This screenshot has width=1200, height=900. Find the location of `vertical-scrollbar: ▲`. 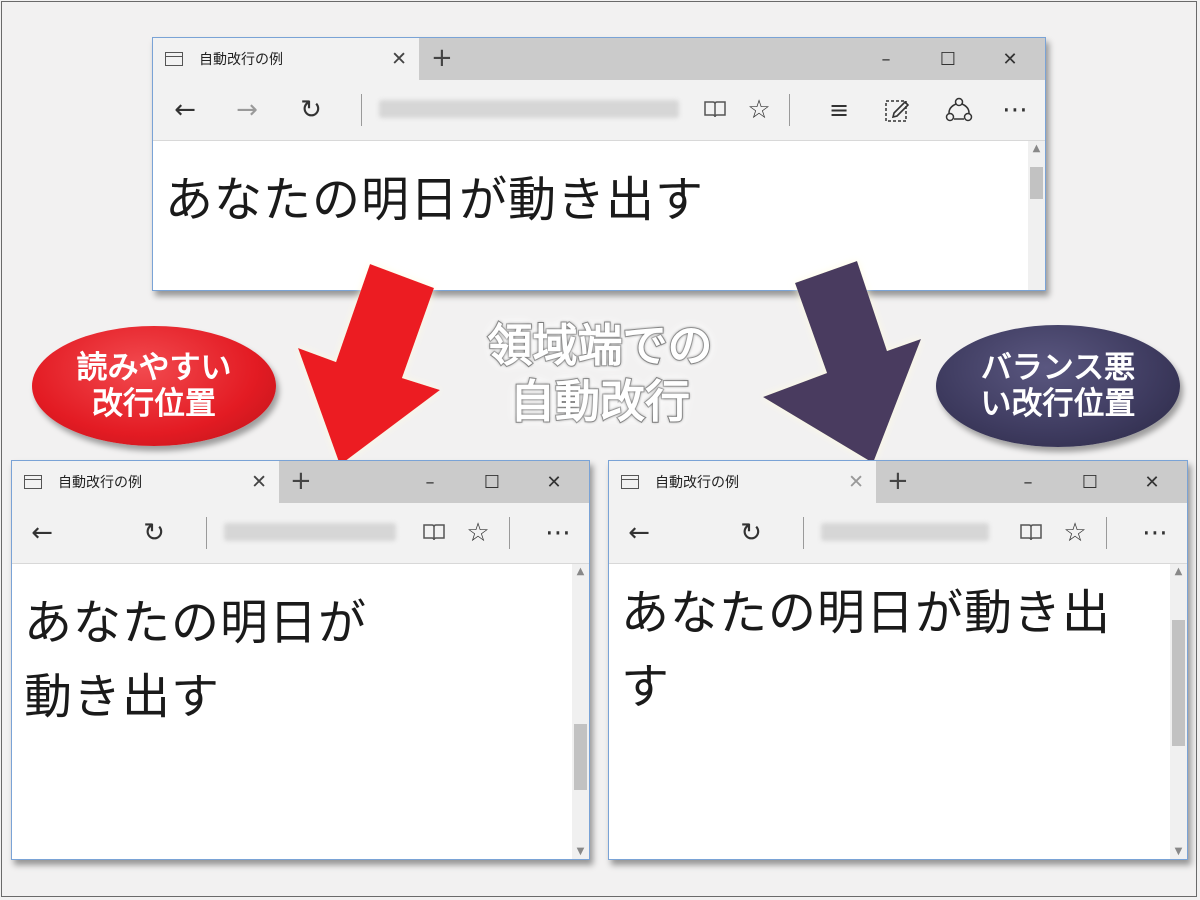

vertical-scrollbar: ▲ is located at coordinates (1036, 215).